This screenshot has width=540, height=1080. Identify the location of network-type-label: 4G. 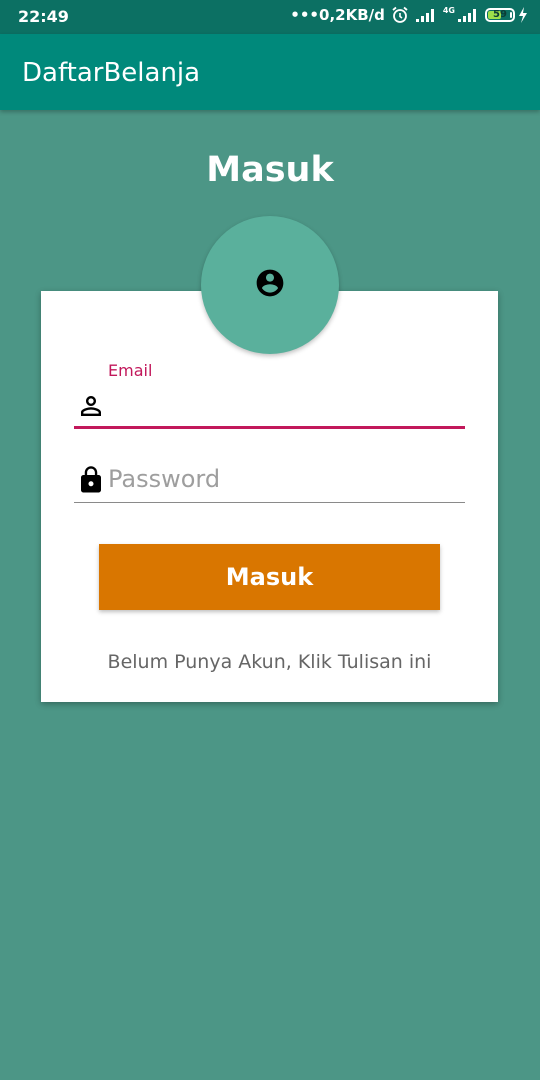
(448, 10).